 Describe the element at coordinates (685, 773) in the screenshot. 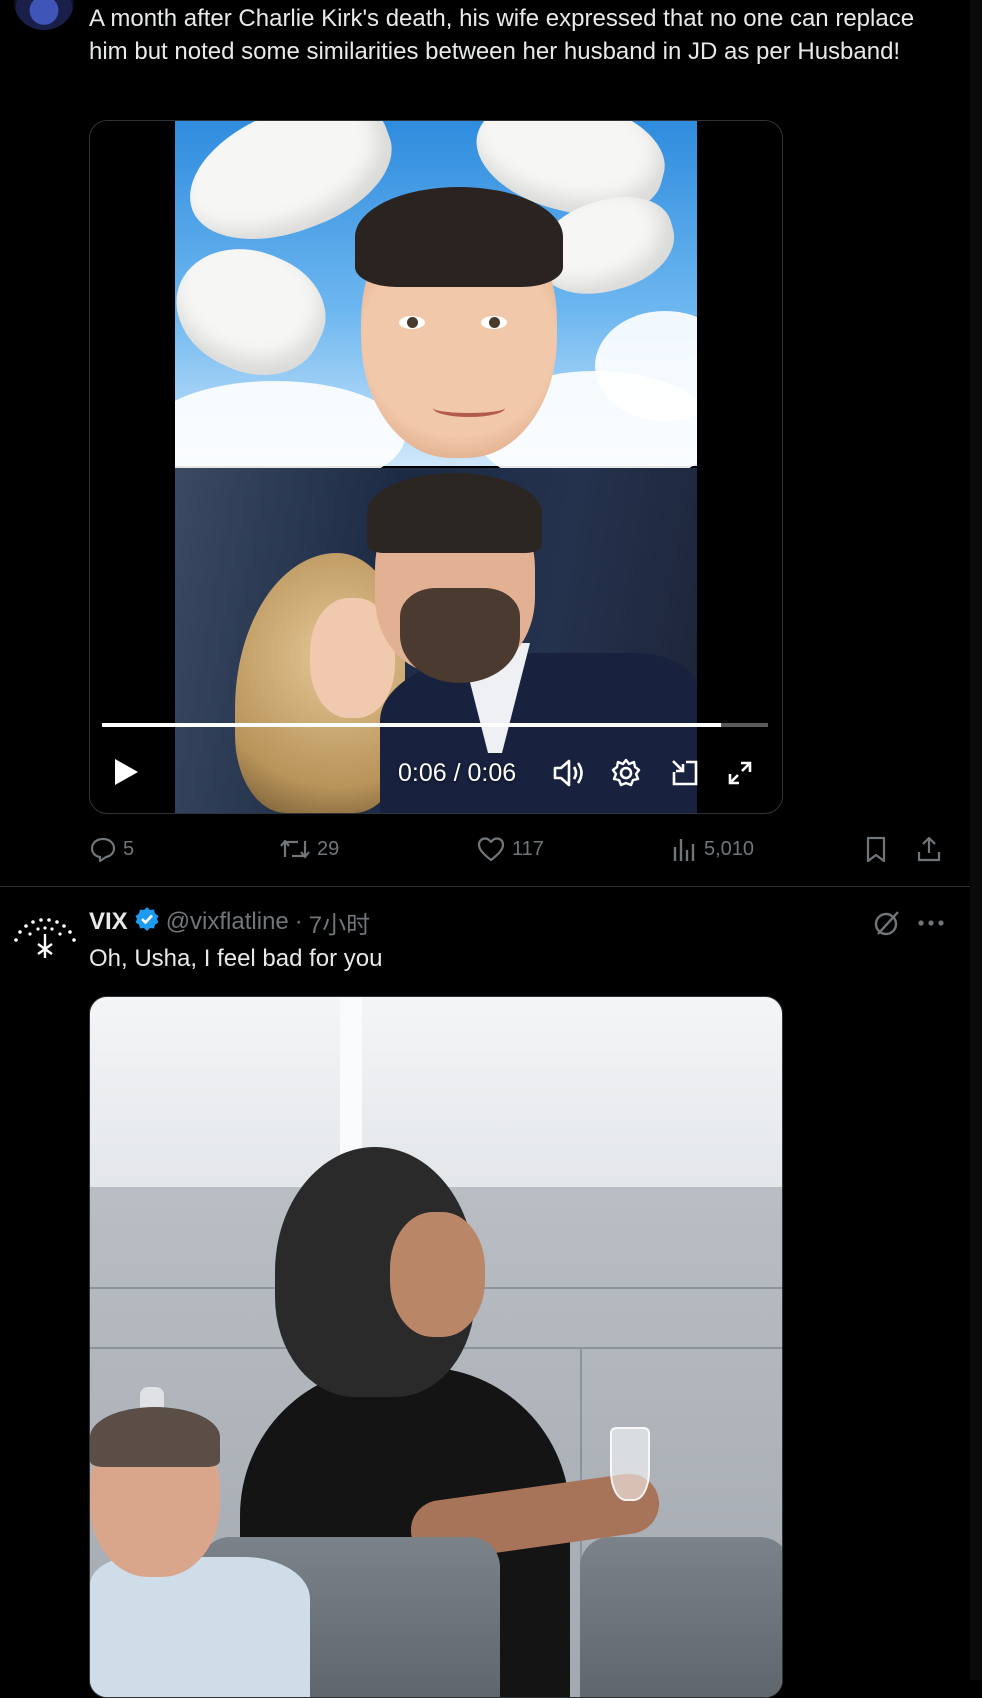

I see `pip-icon` at that location.